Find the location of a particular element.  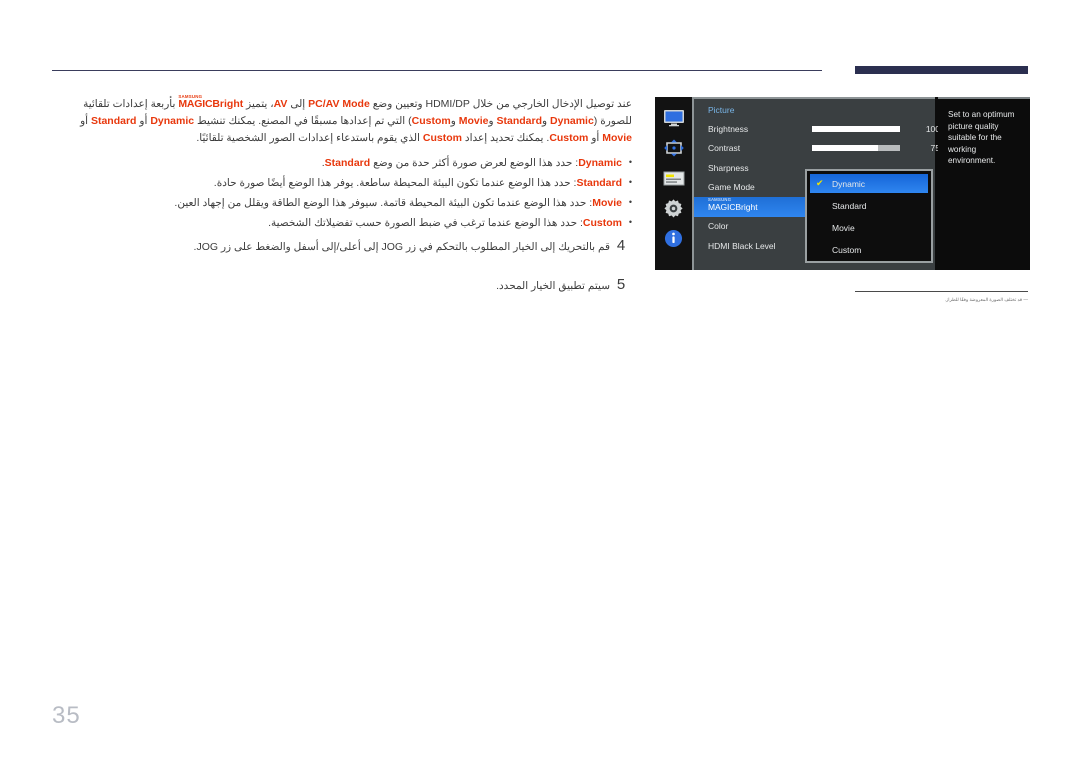

osd-item-magicbright: SAMSUNG MAGICBright is located at coordinates (752, 207).